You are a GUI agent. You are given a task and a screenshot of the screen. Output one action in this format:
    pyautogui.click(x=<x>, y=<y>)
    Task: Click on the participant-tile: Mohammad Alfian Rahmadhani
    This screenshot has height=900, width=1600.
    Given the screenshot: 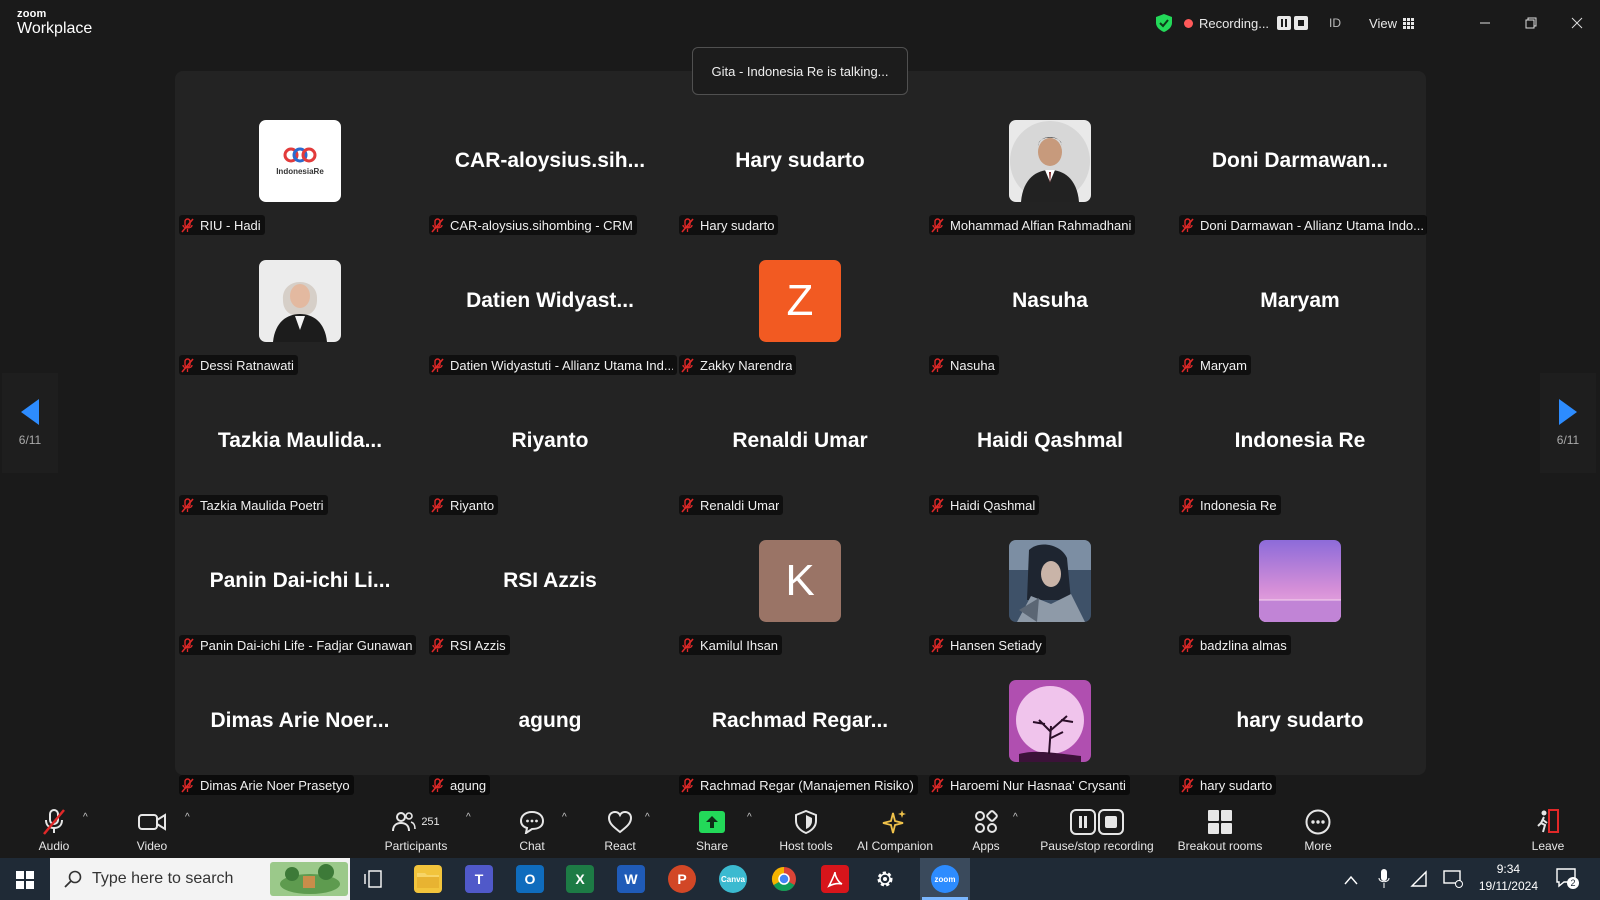 What is the action you would take?
    pyautogui.click(x=1050, y=169)
    